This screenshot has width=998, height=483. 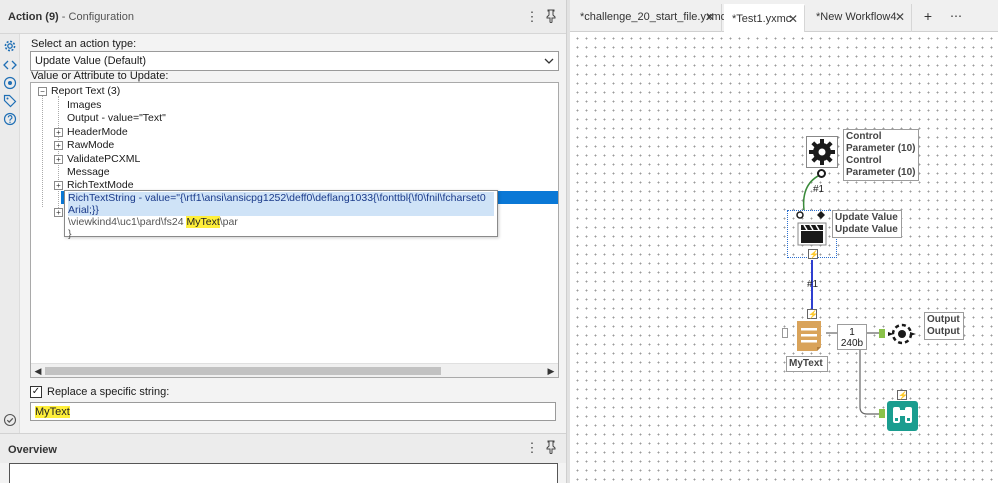 What do you see at coordinates (843, 294) in the screenshot?
I see `connections-layer` at bounding box center [843, 294].